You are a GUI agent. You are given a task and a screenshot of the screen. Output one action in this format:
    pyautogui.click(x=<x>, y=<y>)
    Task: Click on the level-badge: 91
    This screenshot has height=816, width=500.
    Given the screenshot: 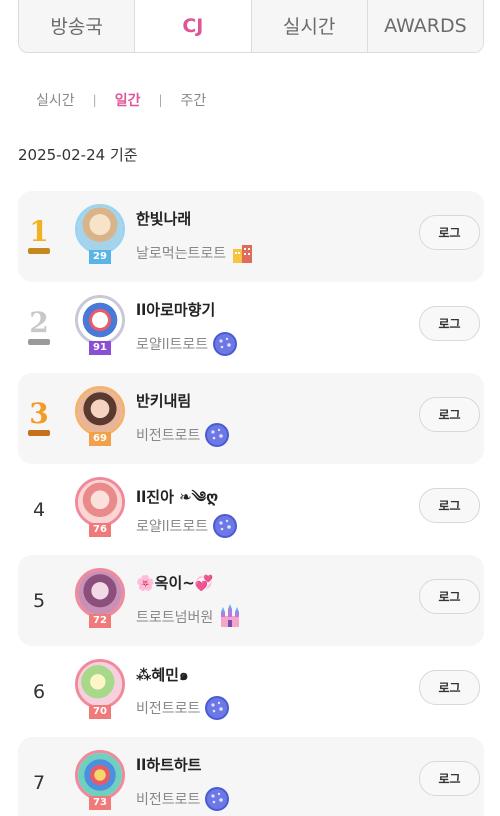 What is the action you would take?
    pyautogui.click(x=100, y=348)
    